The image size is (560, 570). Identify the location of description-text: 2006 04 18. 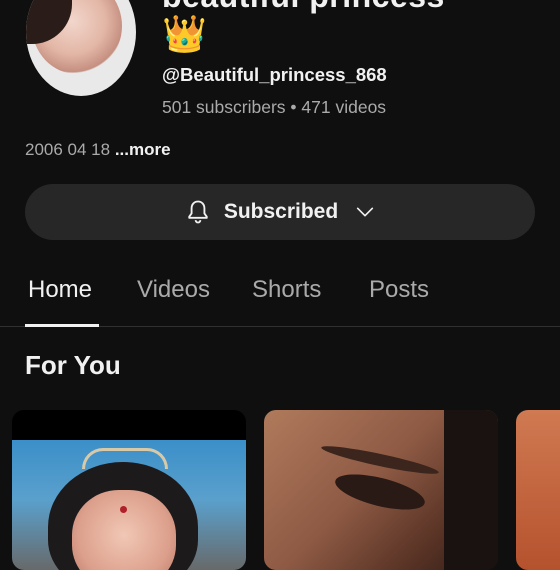
(68, 149).